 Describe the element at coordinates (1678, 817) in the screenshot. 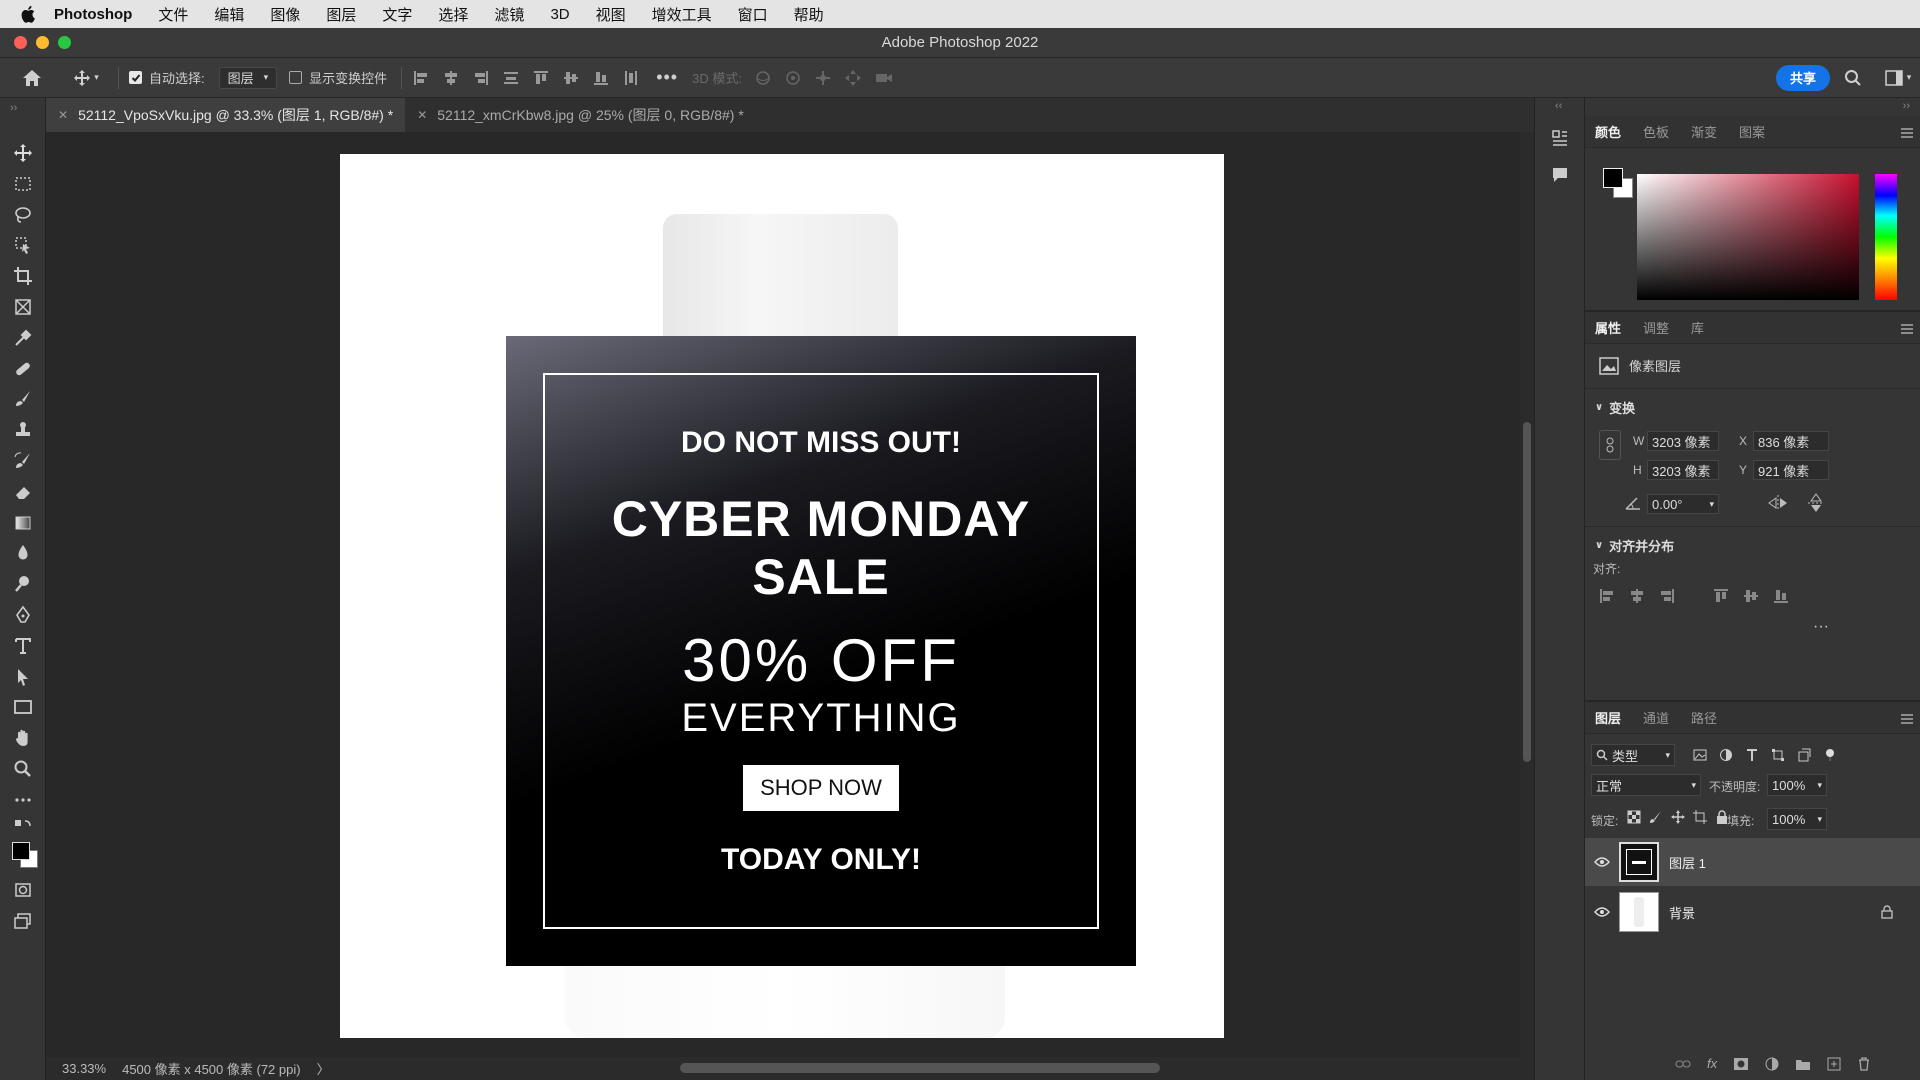

I see `lock-position-icon` at that location.